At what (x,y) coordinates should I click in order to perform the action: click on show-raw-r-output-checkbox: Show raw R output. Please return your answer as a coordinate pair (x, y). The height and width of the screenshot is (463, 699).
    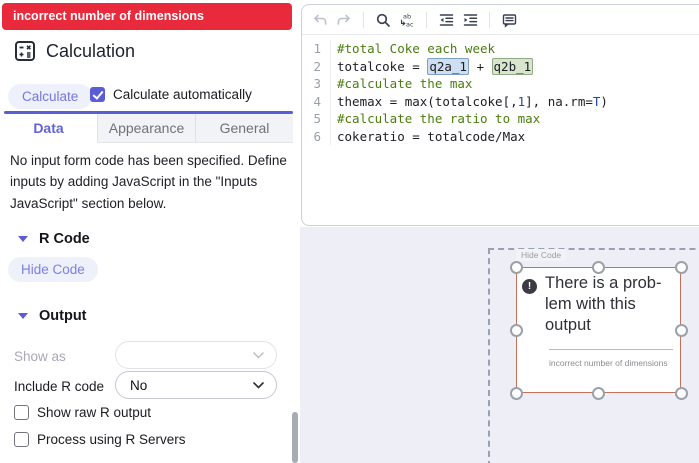
    Looking at the image, I should click on (82, 412).